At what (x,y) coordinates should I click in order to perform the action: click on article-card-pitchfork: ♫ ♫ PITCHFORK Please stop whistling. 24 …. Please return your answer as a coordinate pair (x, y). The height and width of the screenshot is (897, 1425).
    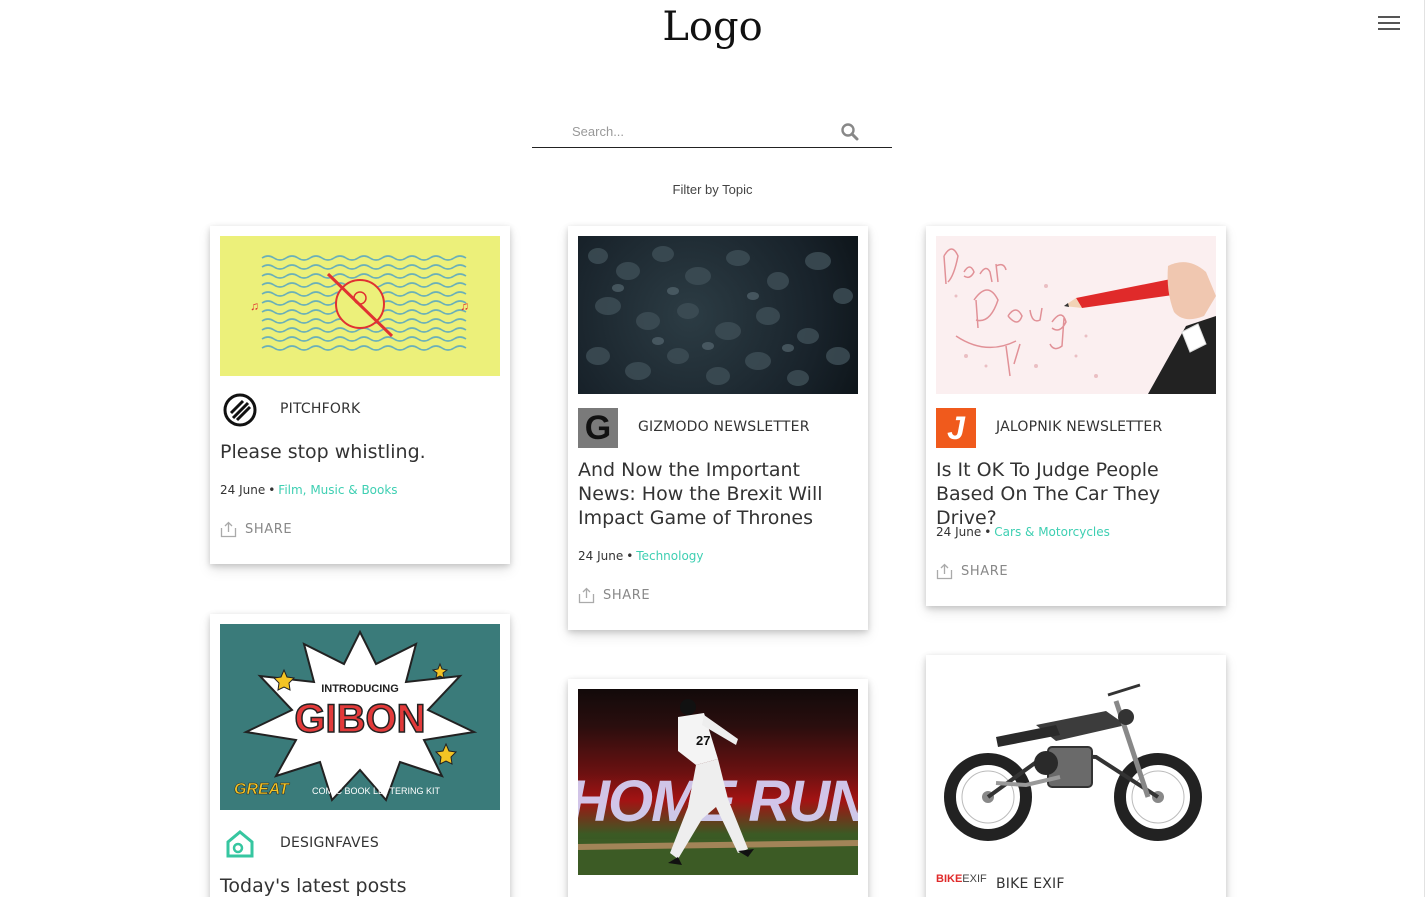
    Looking at the image, I should click on (360, 395).